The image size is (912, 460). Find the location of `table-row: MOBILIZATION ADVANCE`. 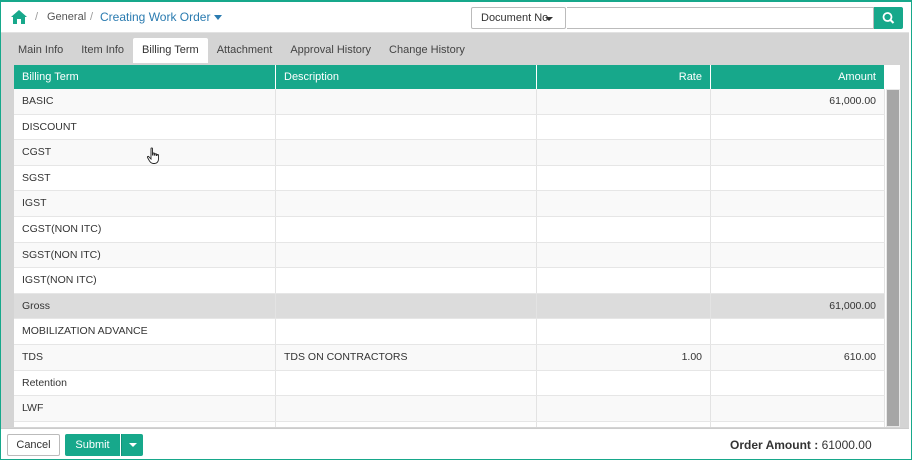

table-row: MOBILIZATION ADVANCE is located at coordinates (449, 332).